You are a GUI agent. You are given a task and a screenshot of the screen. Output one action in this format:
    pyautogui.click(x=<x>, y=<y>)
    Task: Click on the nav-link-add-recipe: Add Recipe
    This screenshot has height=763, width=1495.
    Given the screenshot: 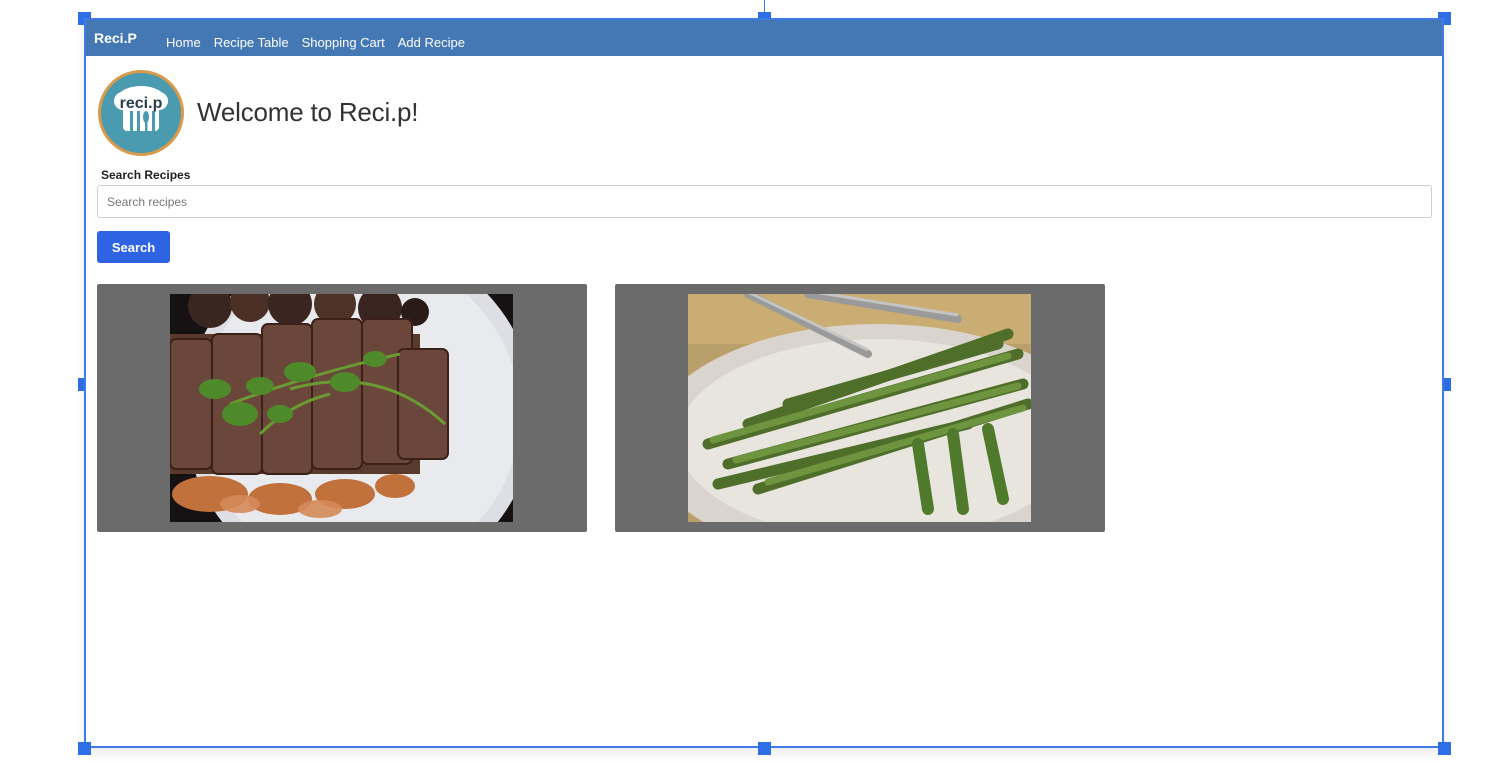 What is the action you would take?
    pyautogui.click(x=431, y=42)
    